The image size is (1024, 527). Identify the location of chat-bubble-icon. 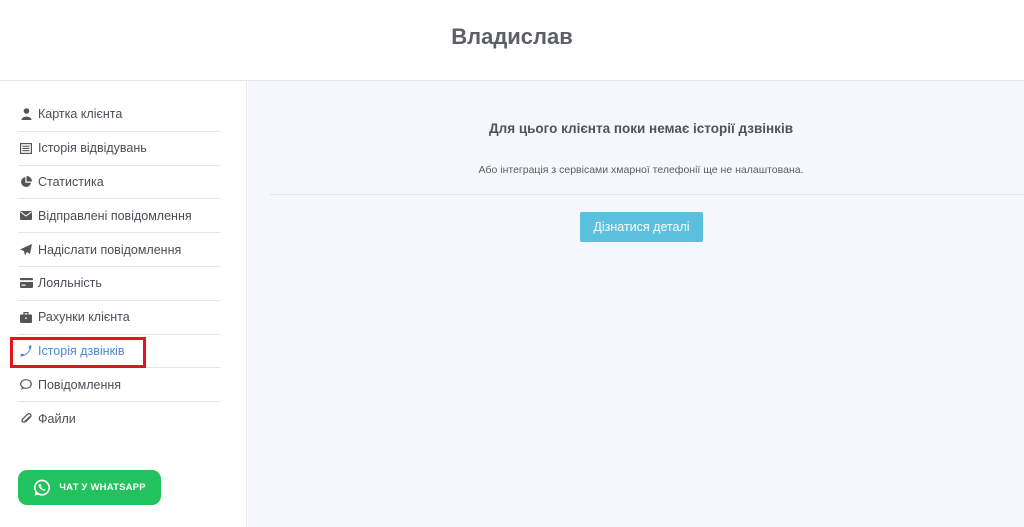
(26, 385).